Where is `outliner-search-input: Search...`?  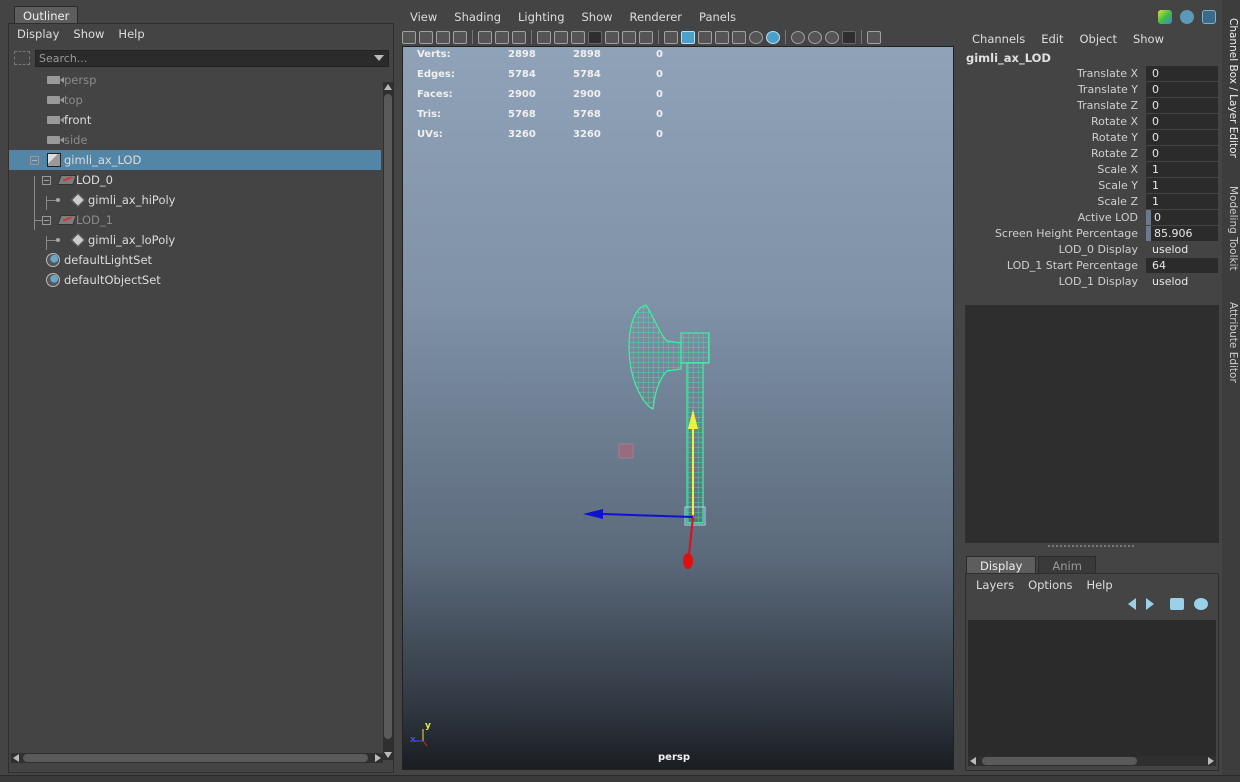
outliner-search-input: Search... is located at coordinates (212, 58).